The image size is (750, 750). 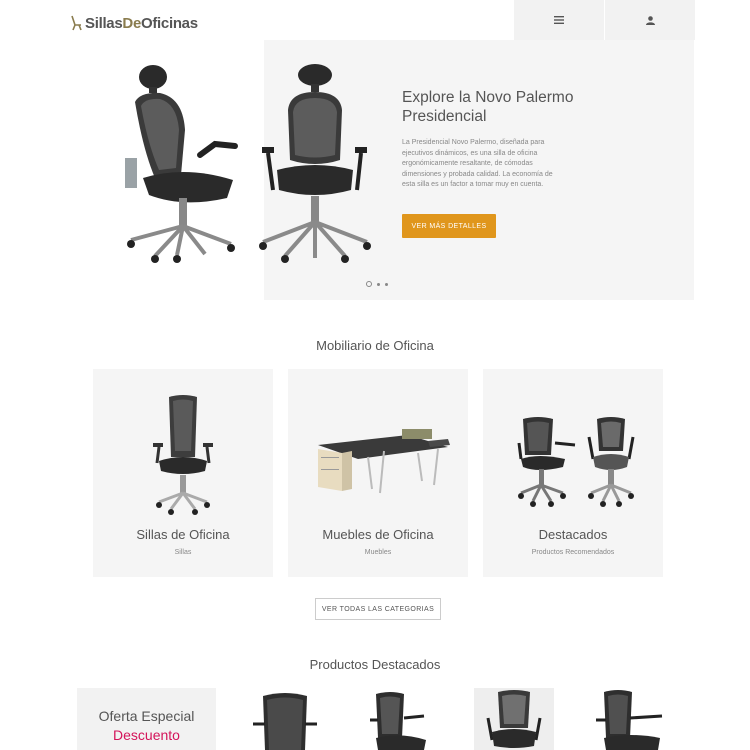 I want to click on user-icon, so click(x=650, y=20).